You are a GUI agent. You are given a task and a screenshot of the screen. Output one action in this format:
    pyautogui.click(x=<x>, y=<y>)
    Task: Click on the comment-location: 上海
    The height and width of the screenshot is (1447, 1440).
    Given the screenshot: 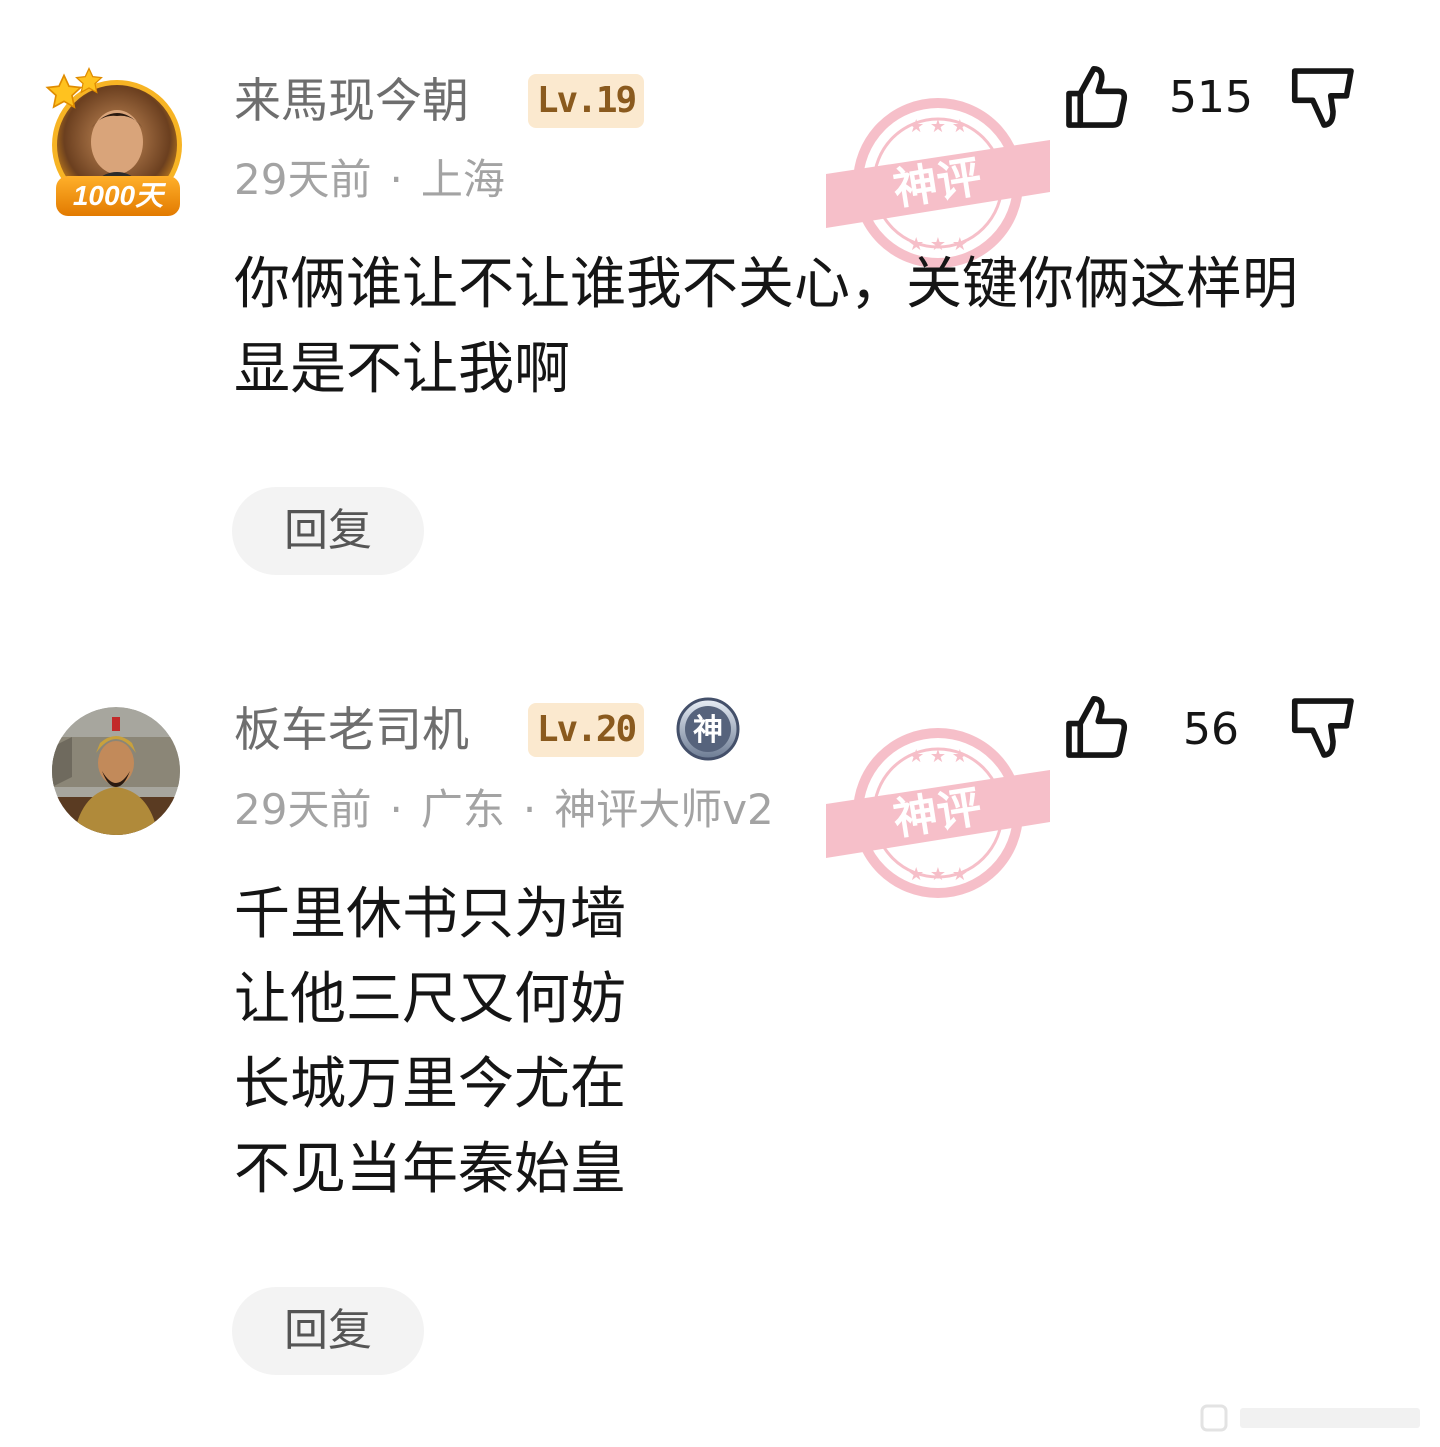 What is the action you would take?
    pyautogui.click(x=462, y=179)
    